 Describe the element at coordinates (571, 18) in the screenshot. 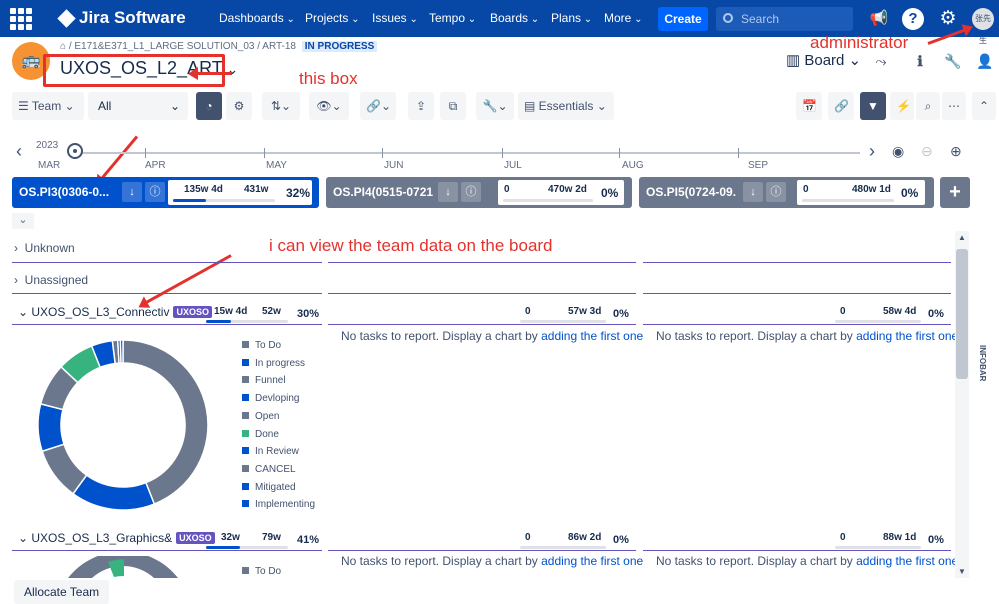

I see `nav-plans: Plans` at that location.